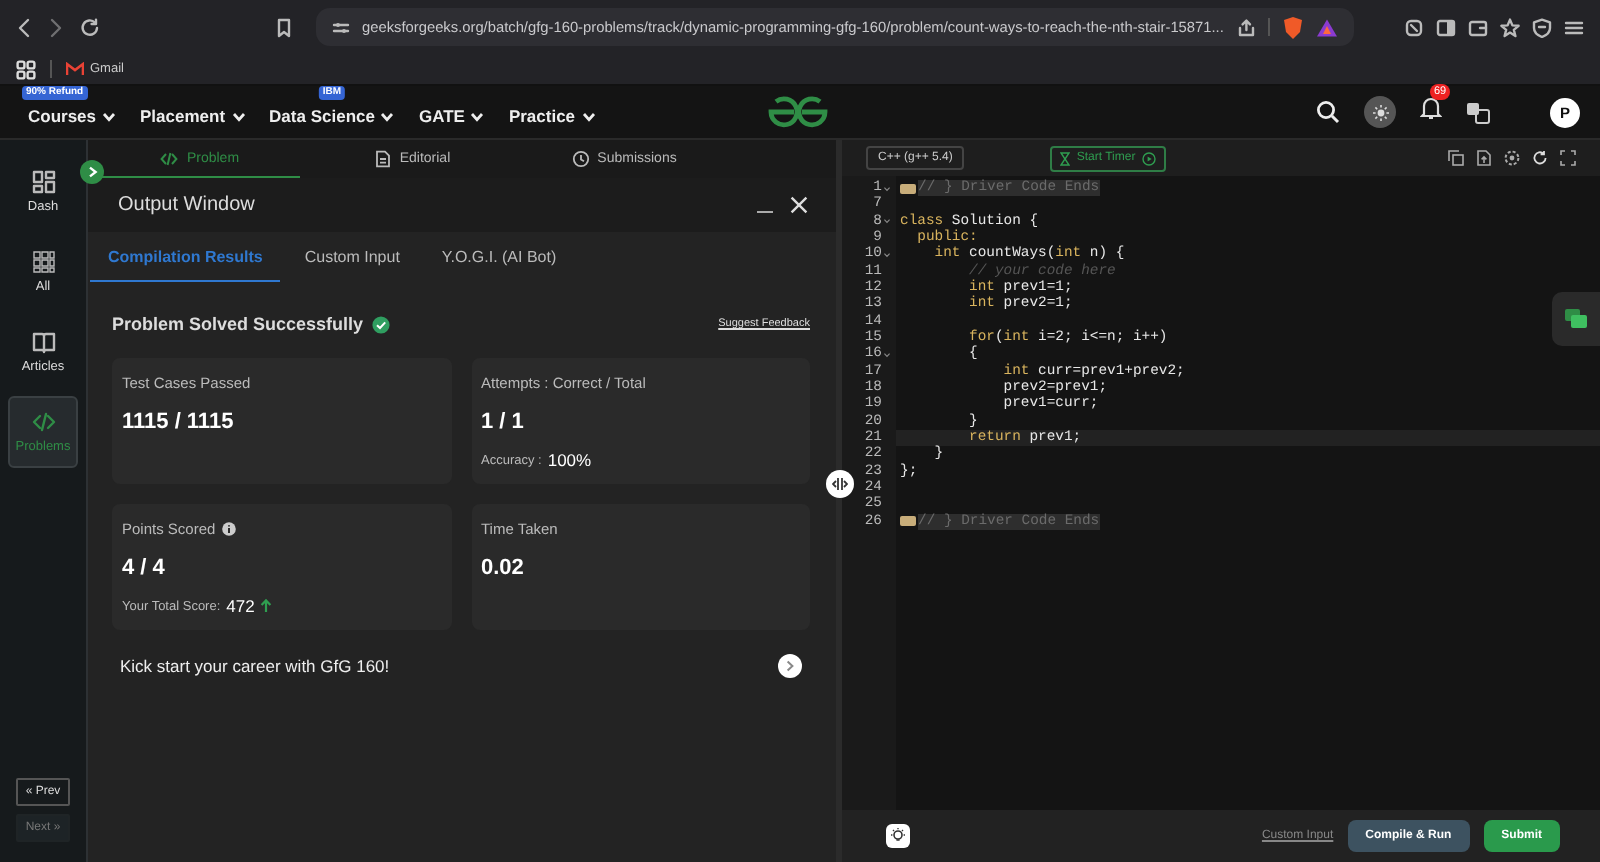  What do you see at coordinates (240, 606) in the screenshot?
I see `detail-value: 472` at bounding box center [240, 606].